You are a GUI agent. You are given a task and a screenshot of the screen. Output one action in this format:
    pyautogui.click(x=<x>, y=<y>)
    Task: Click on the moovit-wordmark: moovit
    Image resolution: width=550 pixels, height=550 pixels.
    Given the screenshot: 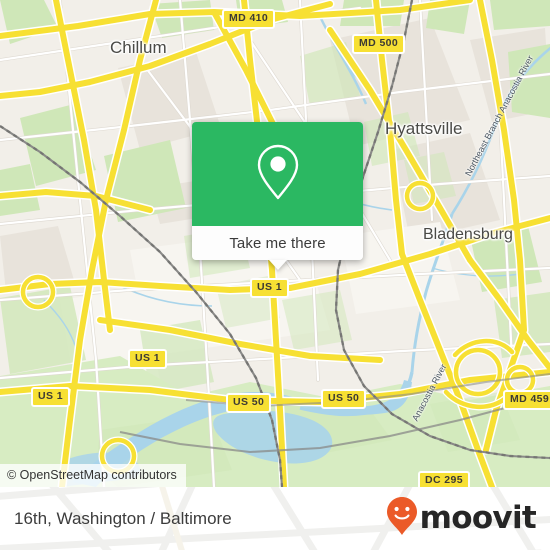 What is the action you would take?
    pyautogui.click(x=478, y=518)
    